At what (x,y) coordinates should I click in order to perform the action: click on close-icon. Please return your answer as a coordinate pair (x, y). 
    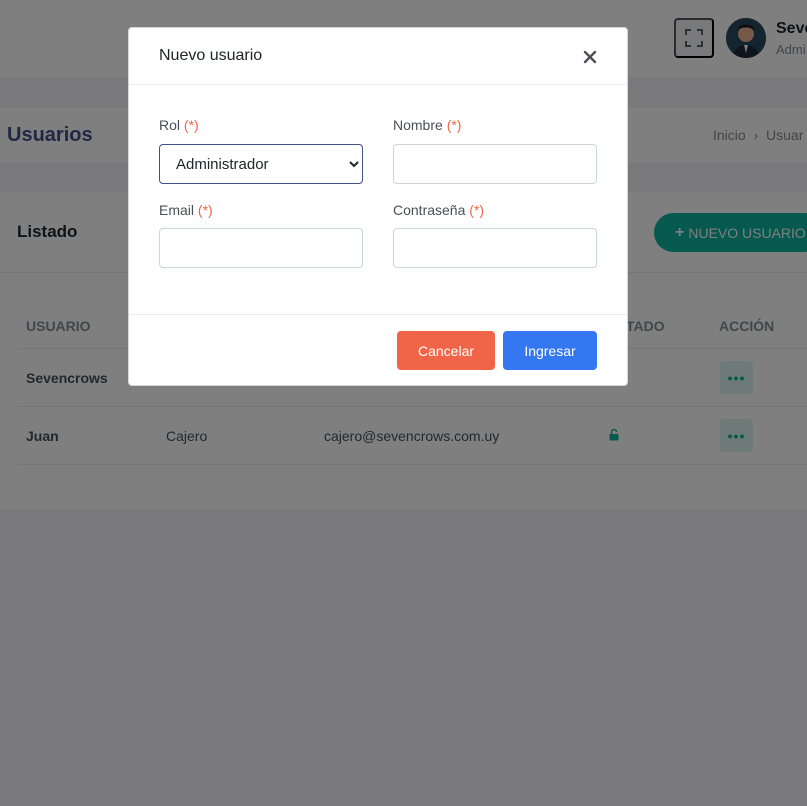
    Looking at the image, I should click on (590, 57).